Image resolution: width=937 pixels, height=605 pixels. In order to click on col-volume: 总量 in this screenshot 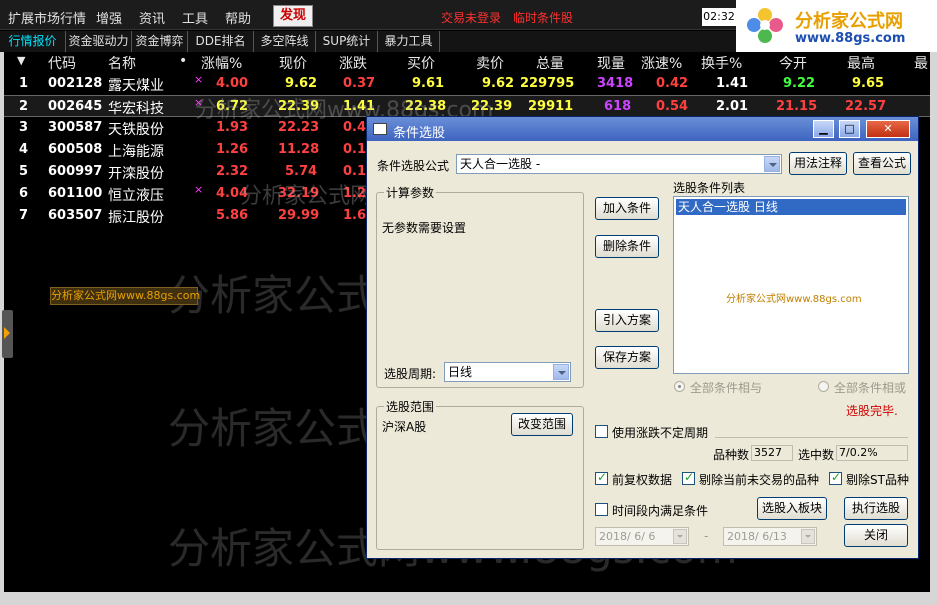, I will do `click(550, 63)`.